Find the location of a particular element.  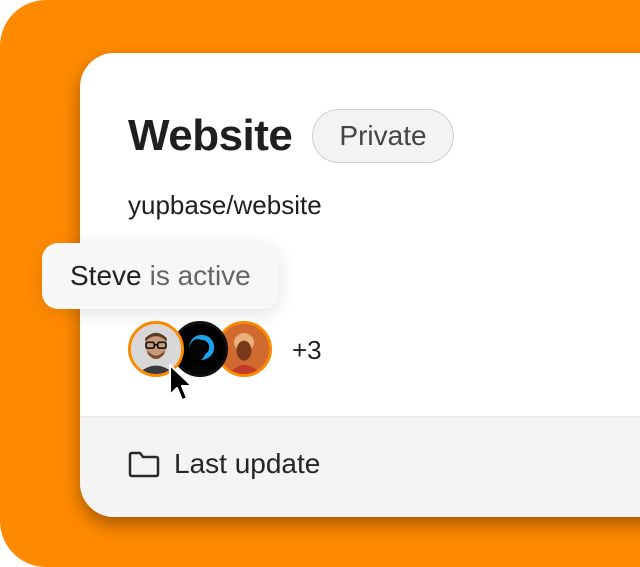

folder-icon is located at coordinates (144, 464).